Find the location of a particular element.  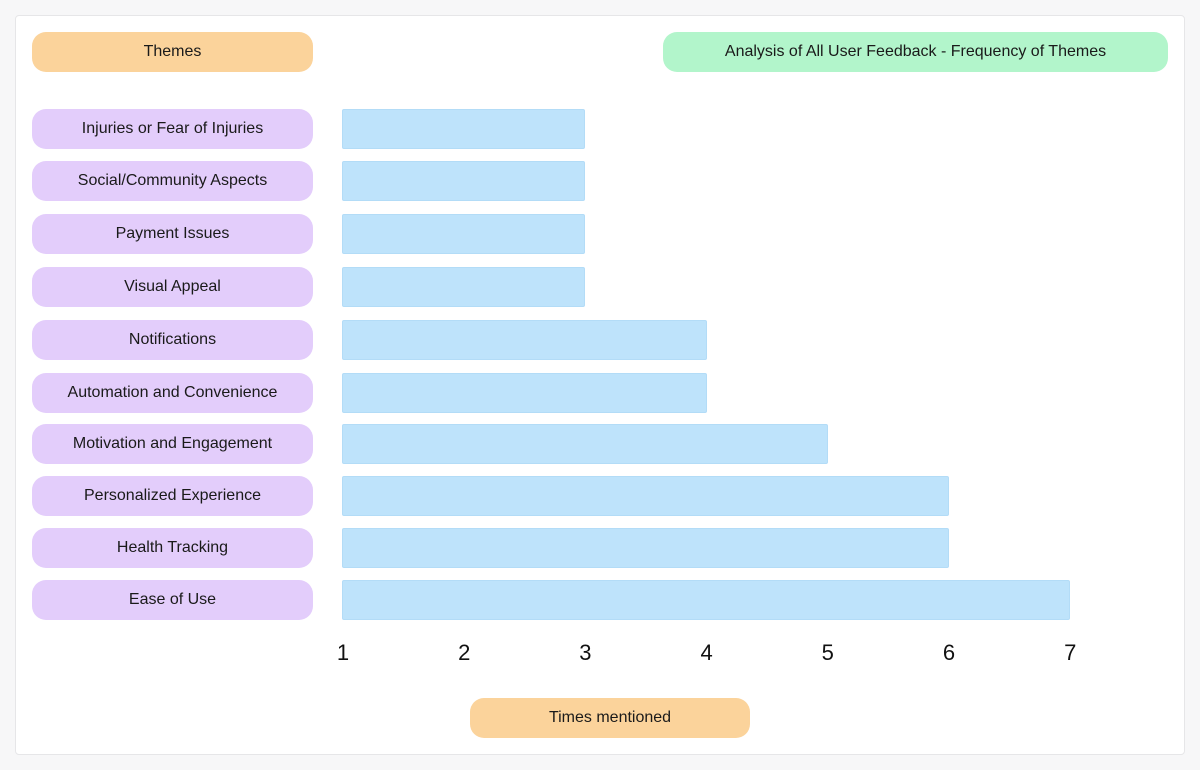

x-tick-label: 6 is located at coordinates (949, 652).